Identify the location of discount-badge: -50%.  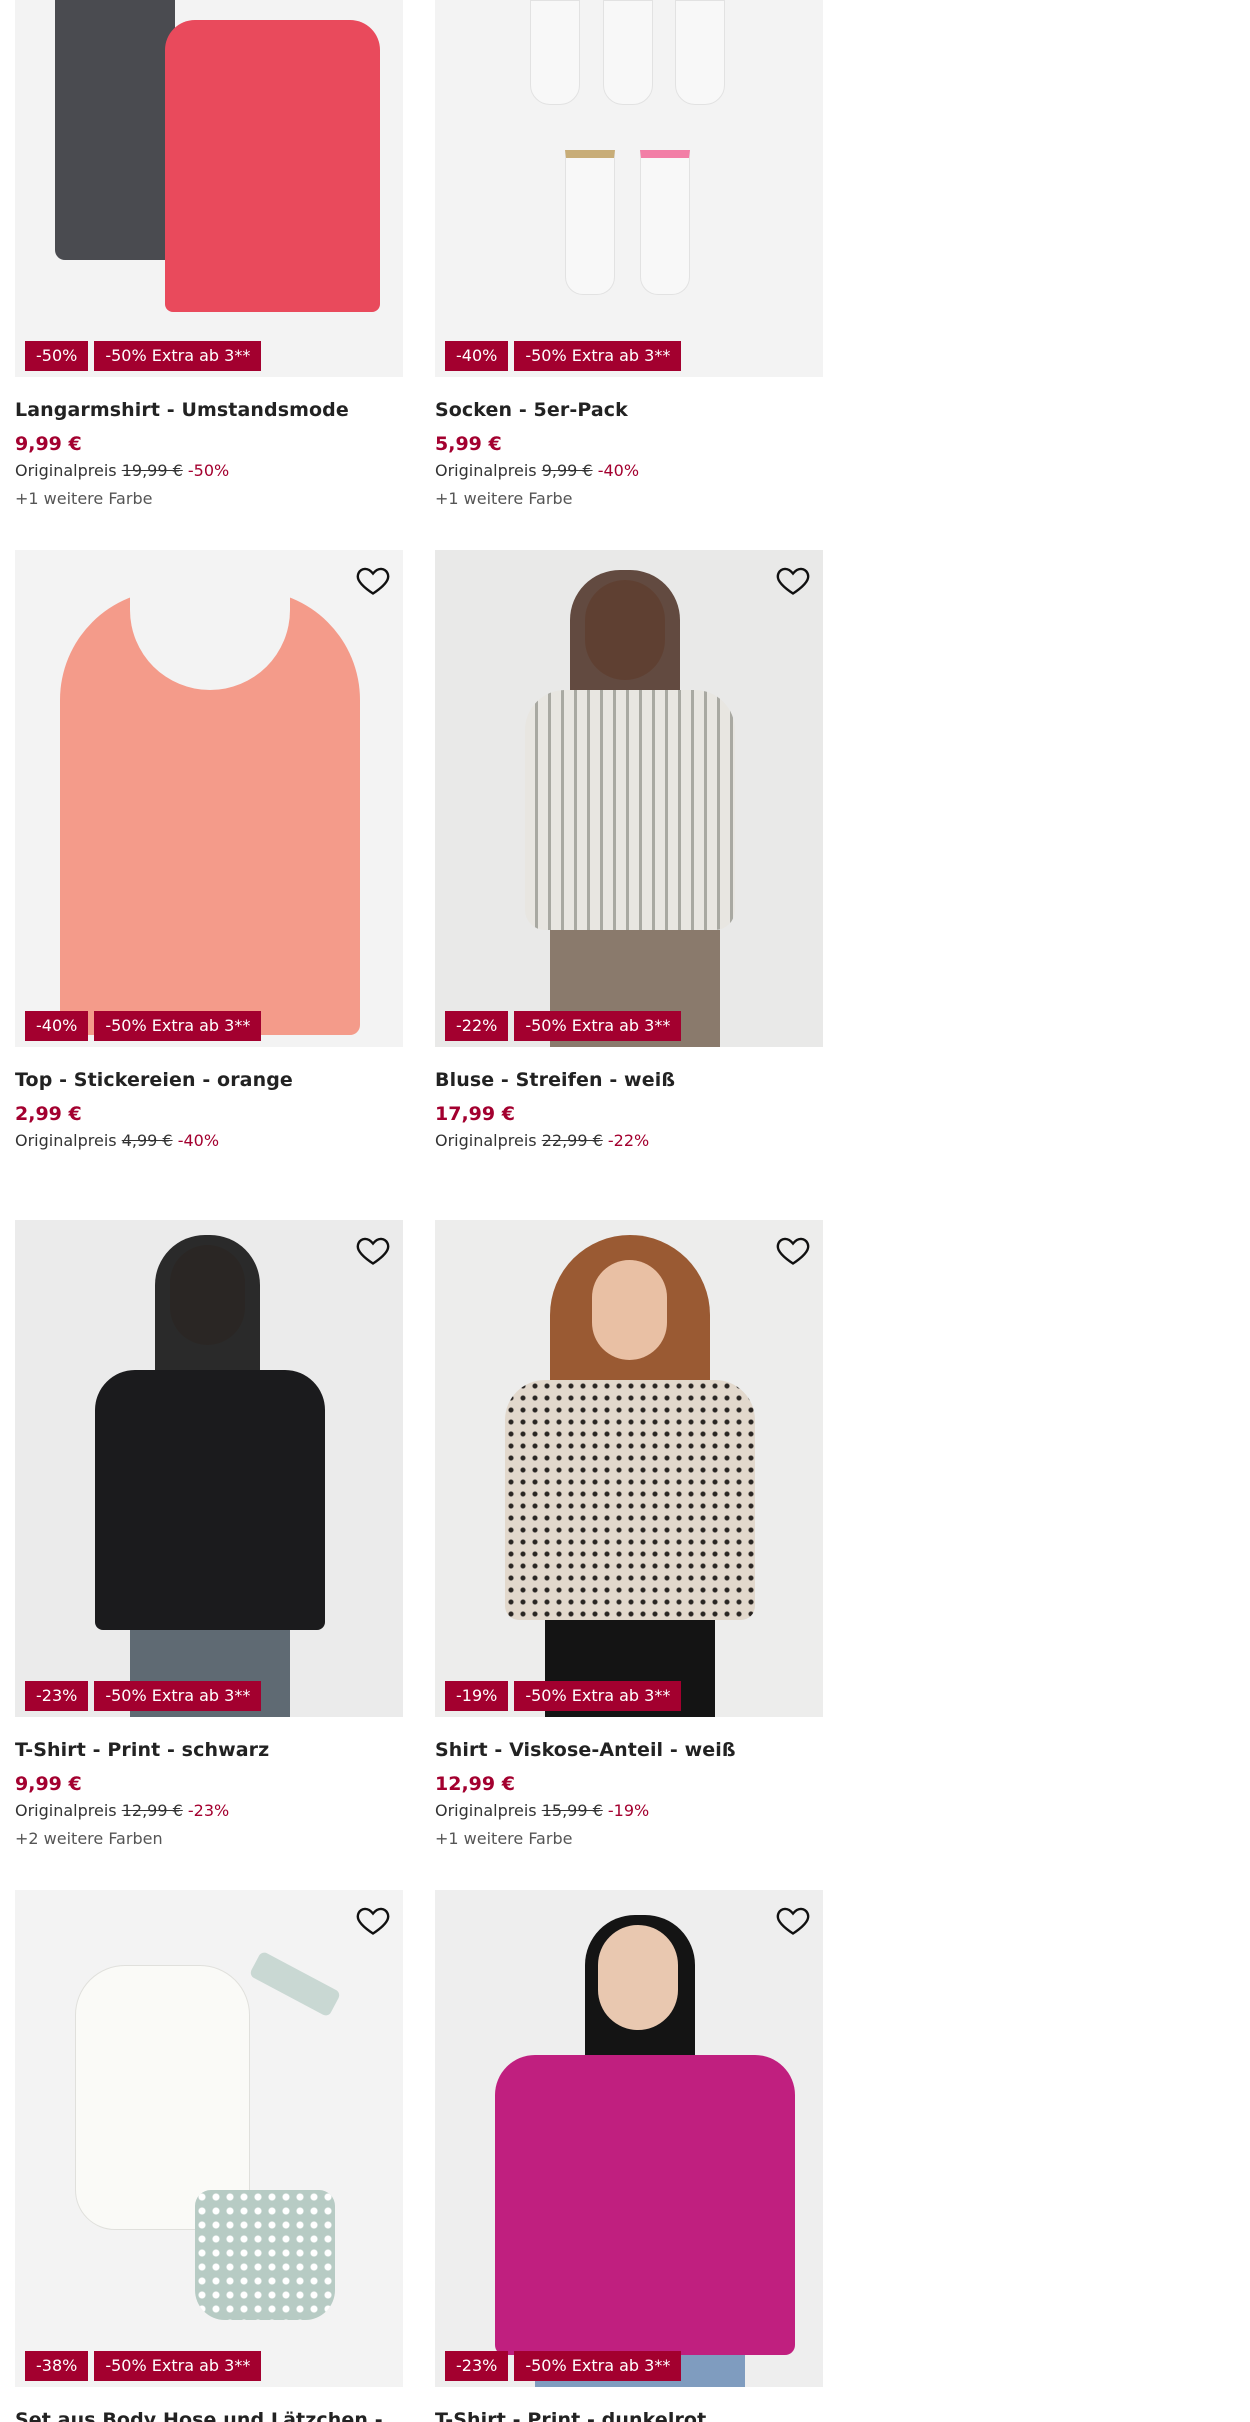
(57, 356).